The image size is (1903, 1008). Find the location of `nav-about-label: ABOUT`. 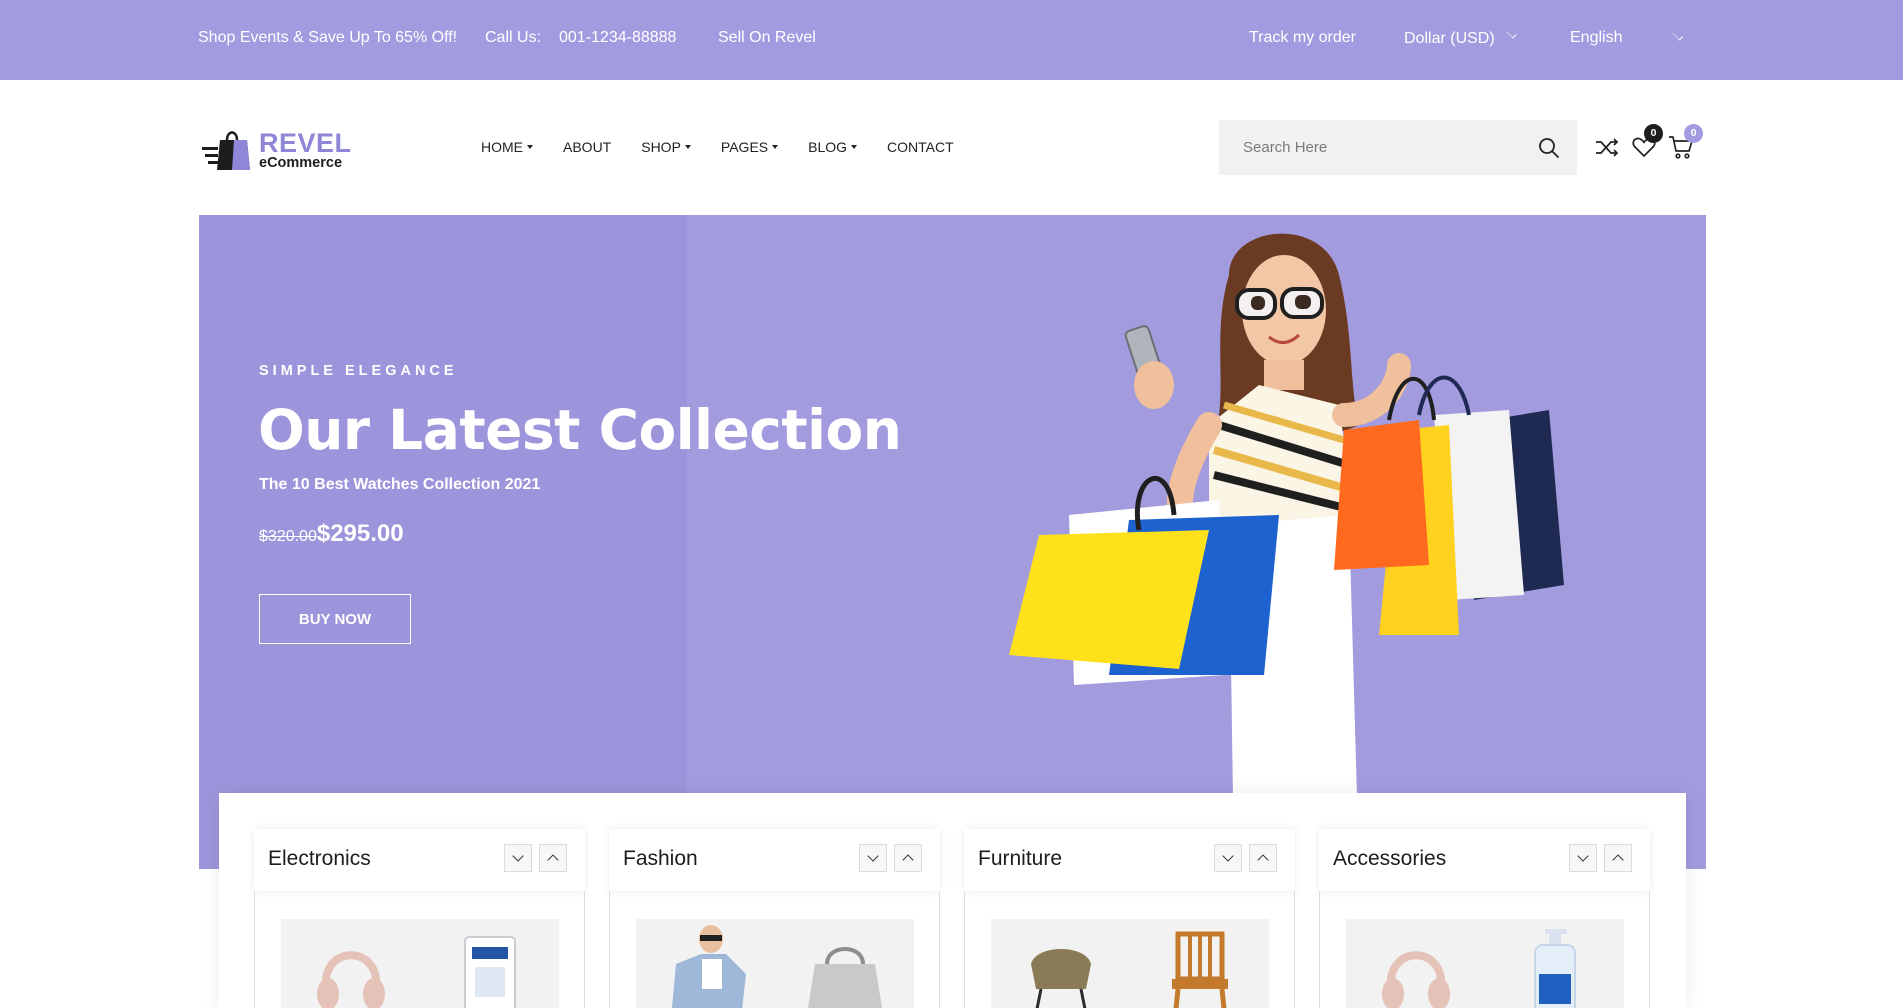

nav-about-label: ABOUT is located at coordinates (587, 147).